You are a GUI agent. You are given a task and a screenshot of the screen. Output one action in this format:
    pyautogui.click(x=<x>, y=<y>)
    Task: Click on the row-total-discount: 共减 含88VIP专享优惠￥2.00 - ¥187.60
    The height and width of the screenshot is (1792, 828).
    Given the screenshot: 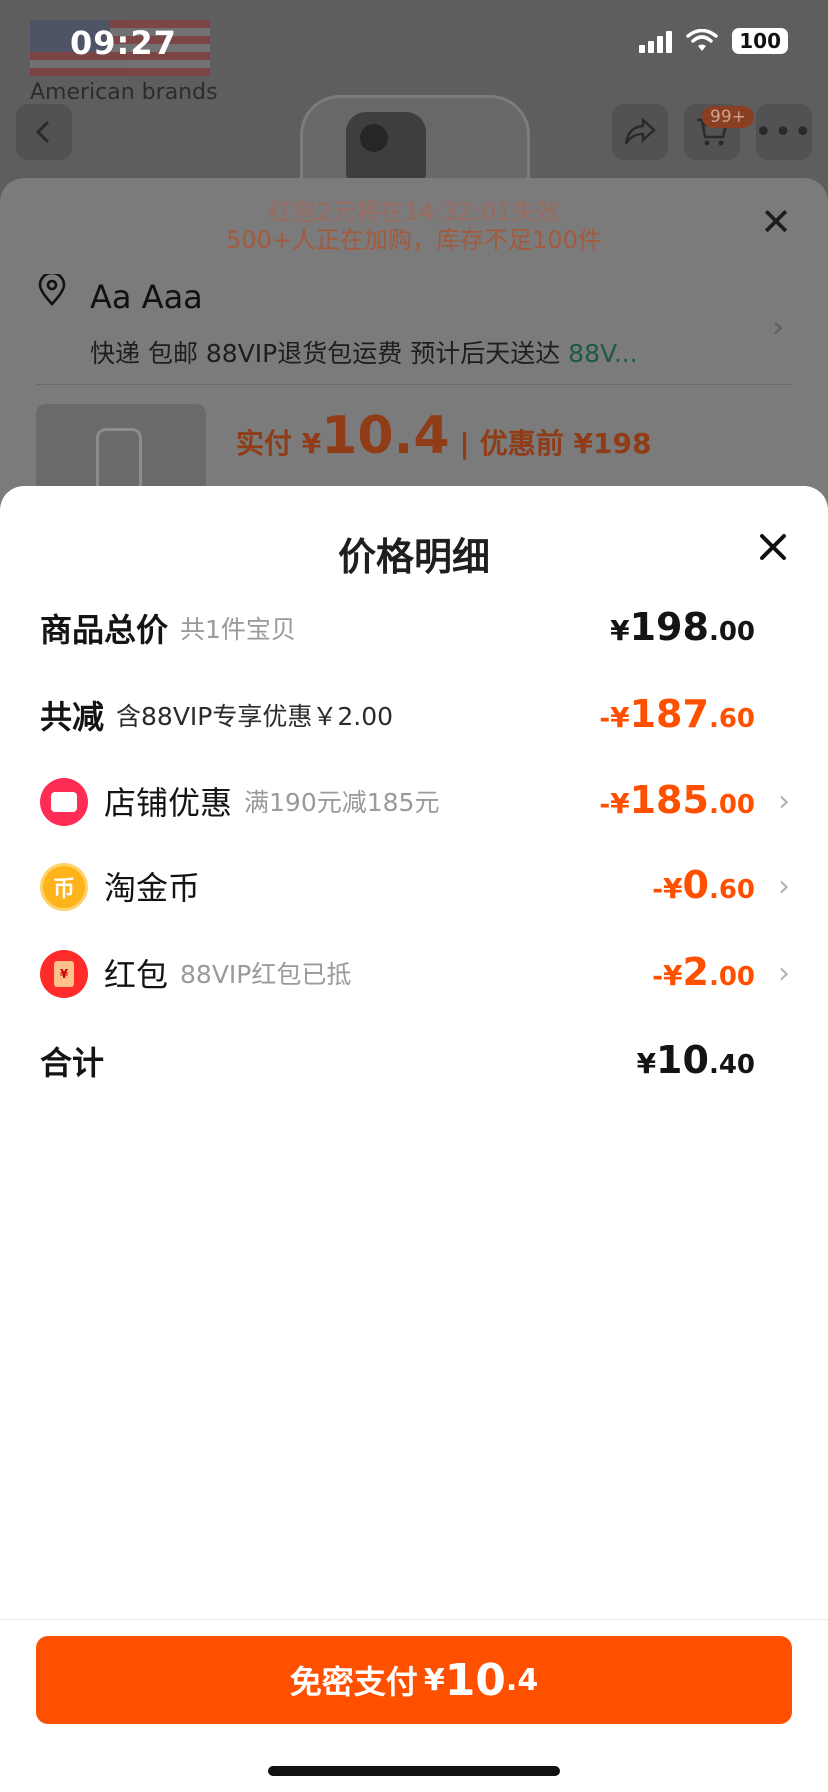 What is the action you would take?
    pyautogui.click(x=414, y=715)
    